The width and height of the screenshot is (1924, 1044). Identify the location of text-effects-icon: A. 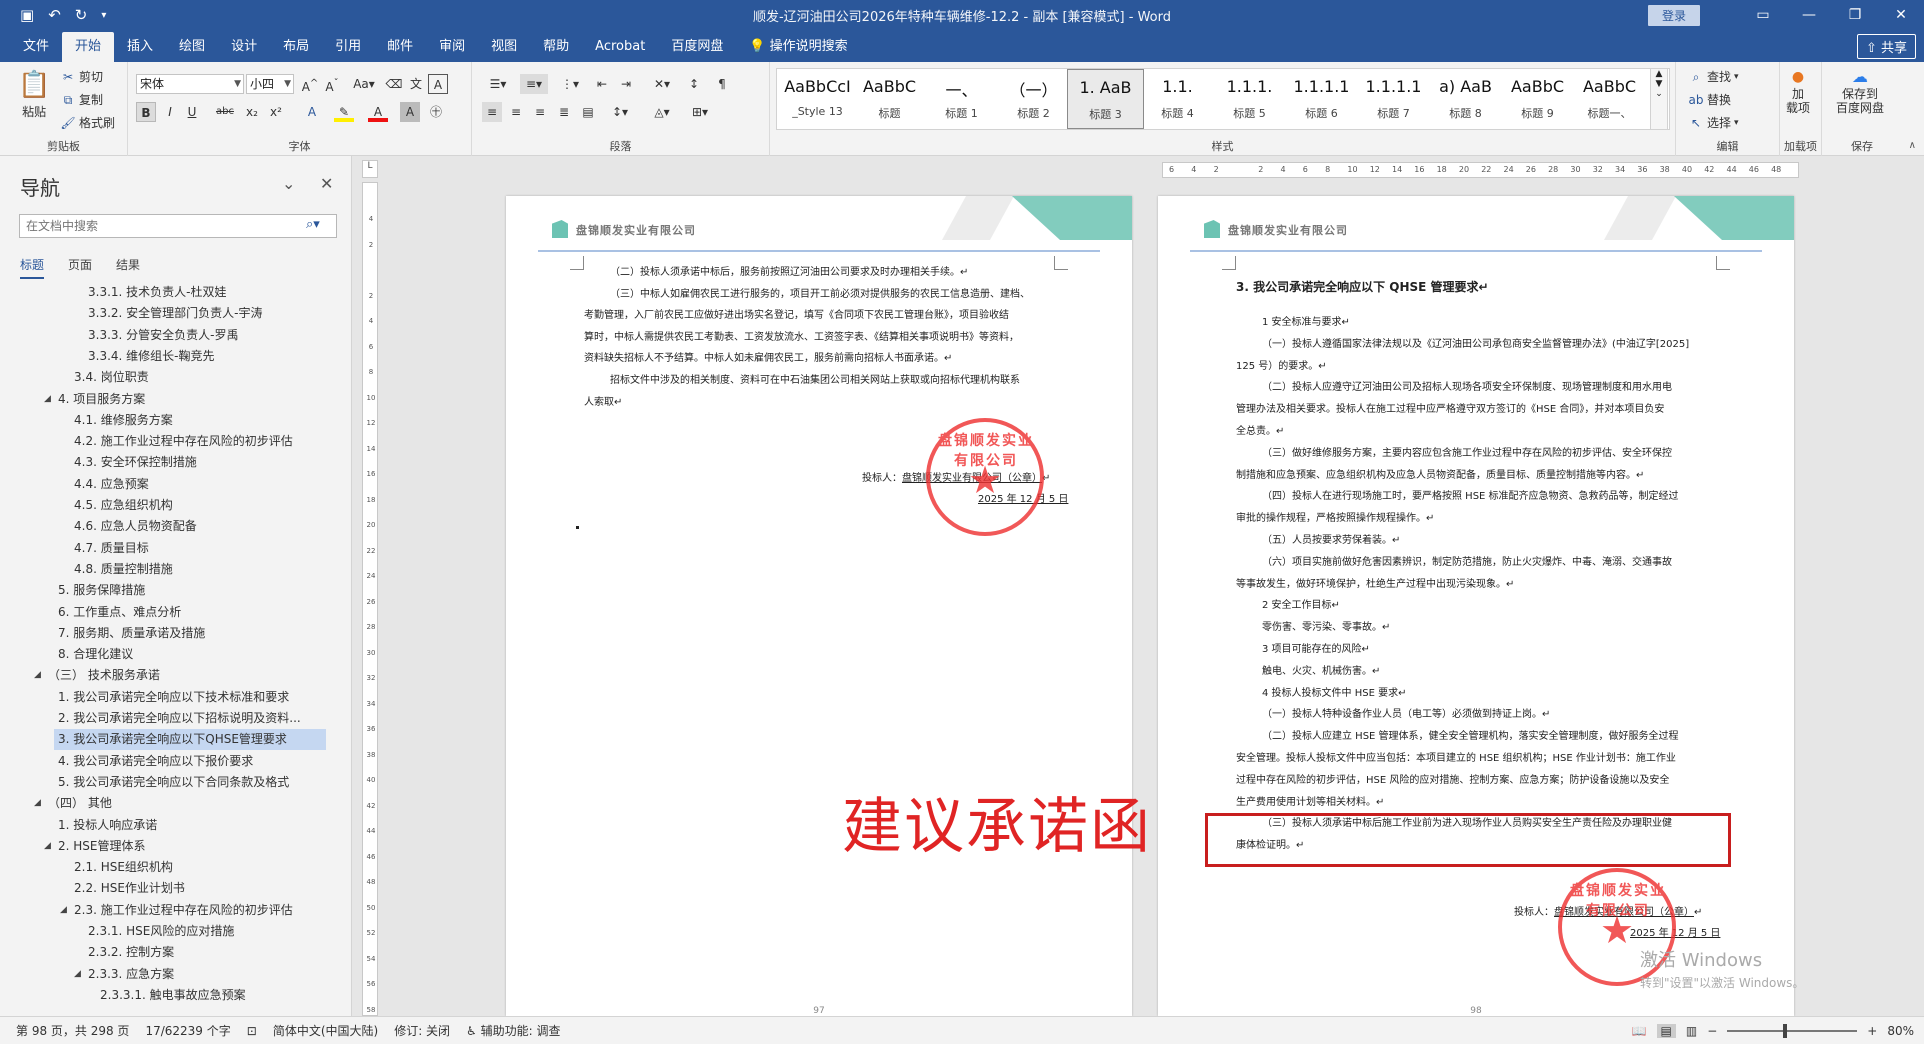
(312, 112).